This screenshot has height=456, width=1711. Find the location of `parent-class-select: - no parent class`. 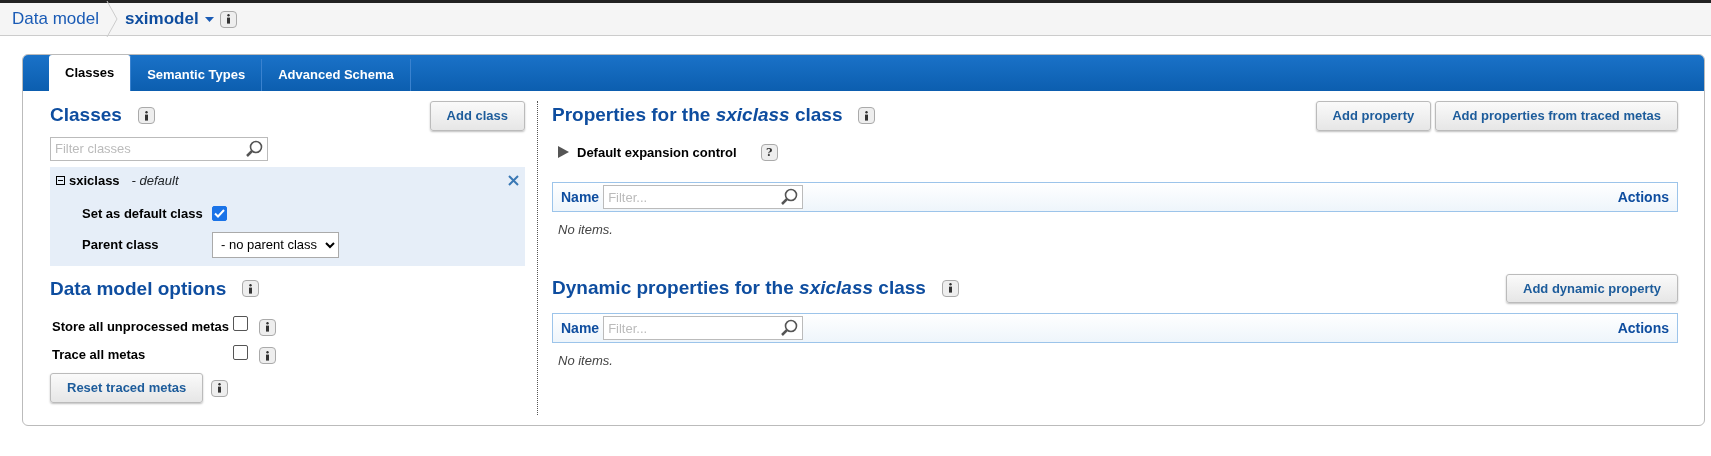

parent-class-select: - no parent class is located at coordinates (275, 244).